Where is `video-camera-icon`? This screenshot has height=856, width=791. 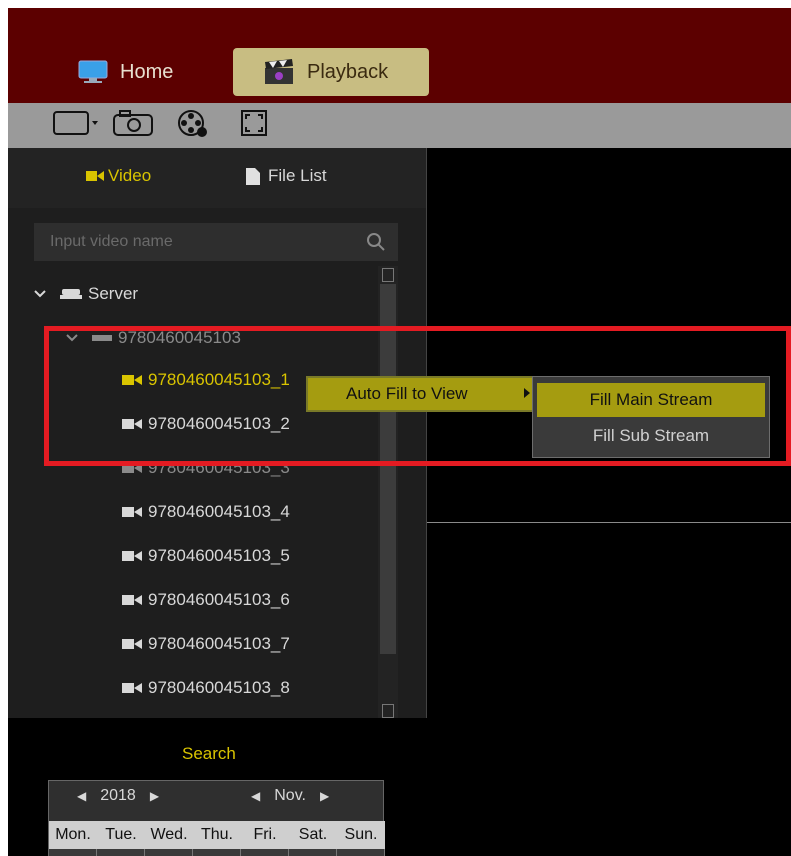 video-camera-icon is located at coordinates (95, 176).